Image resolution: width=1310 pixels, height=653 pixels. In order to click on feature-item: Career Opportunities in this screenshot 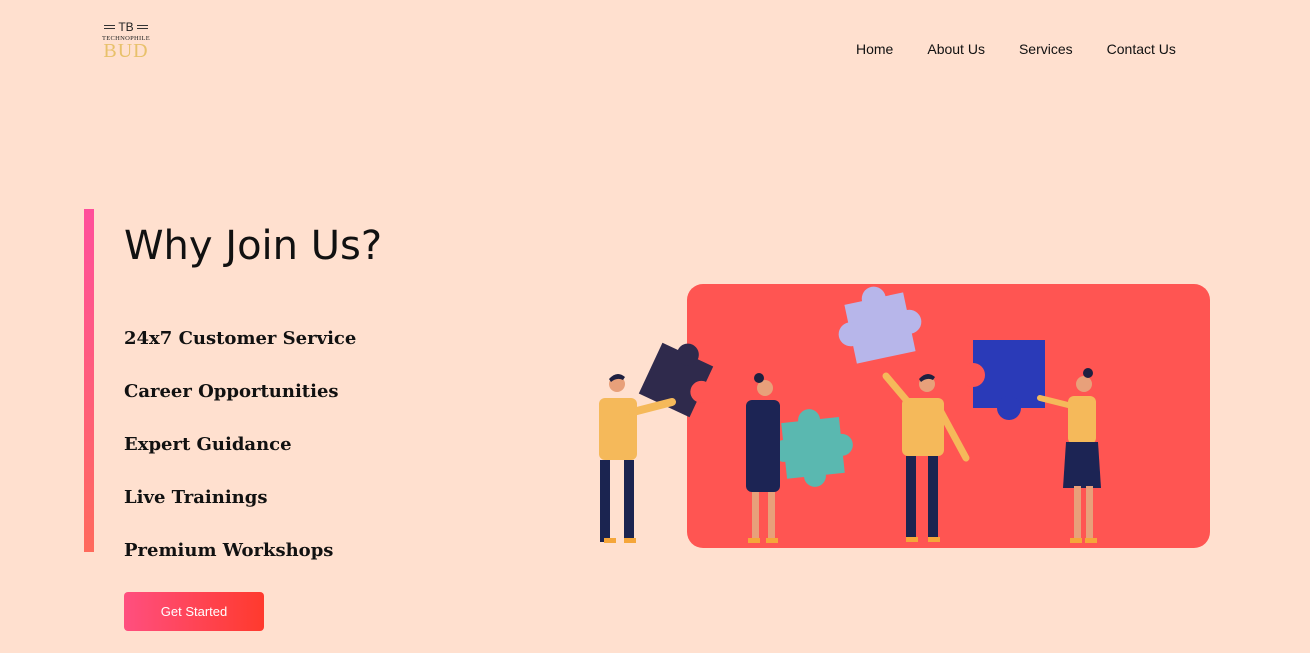, I will do `click(231, 391)`.